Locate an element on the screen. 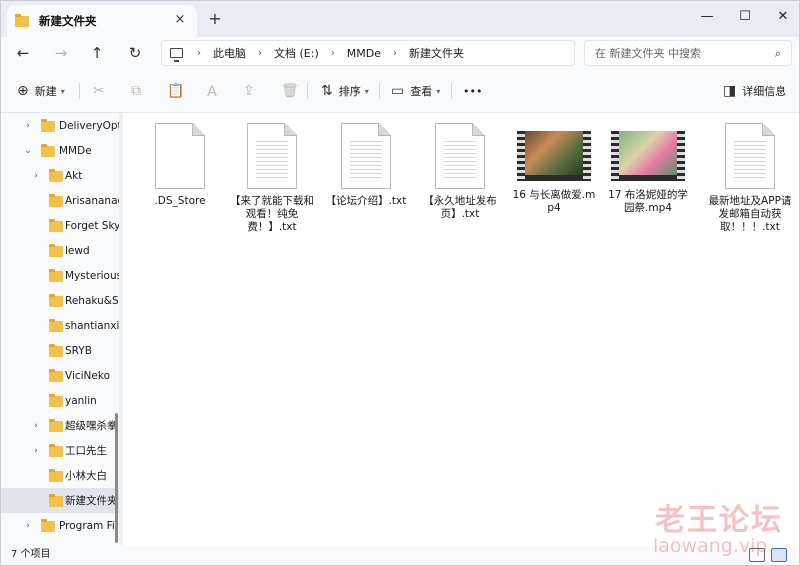  plus-circle-icon: ⊕ is located at coordinates (23, 91).